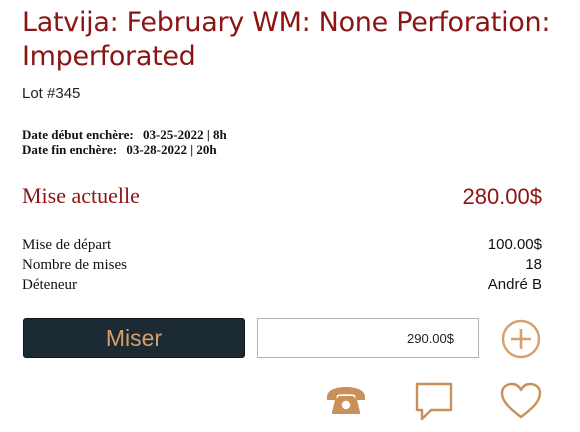 The image size is (580, 432). I want to click on lot-number: Lot #345, so click(51, 93).